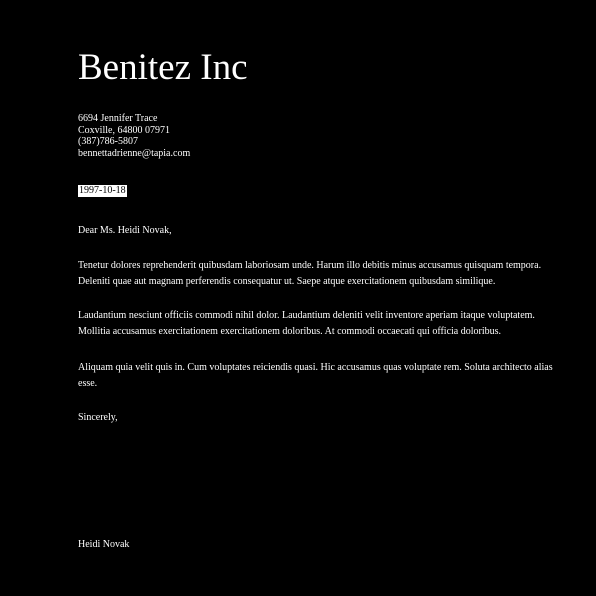  Describe the element at coordinates (124, 130) in the screenshot. I see `address-line-2: Coxville, 64800 07971` at that location.